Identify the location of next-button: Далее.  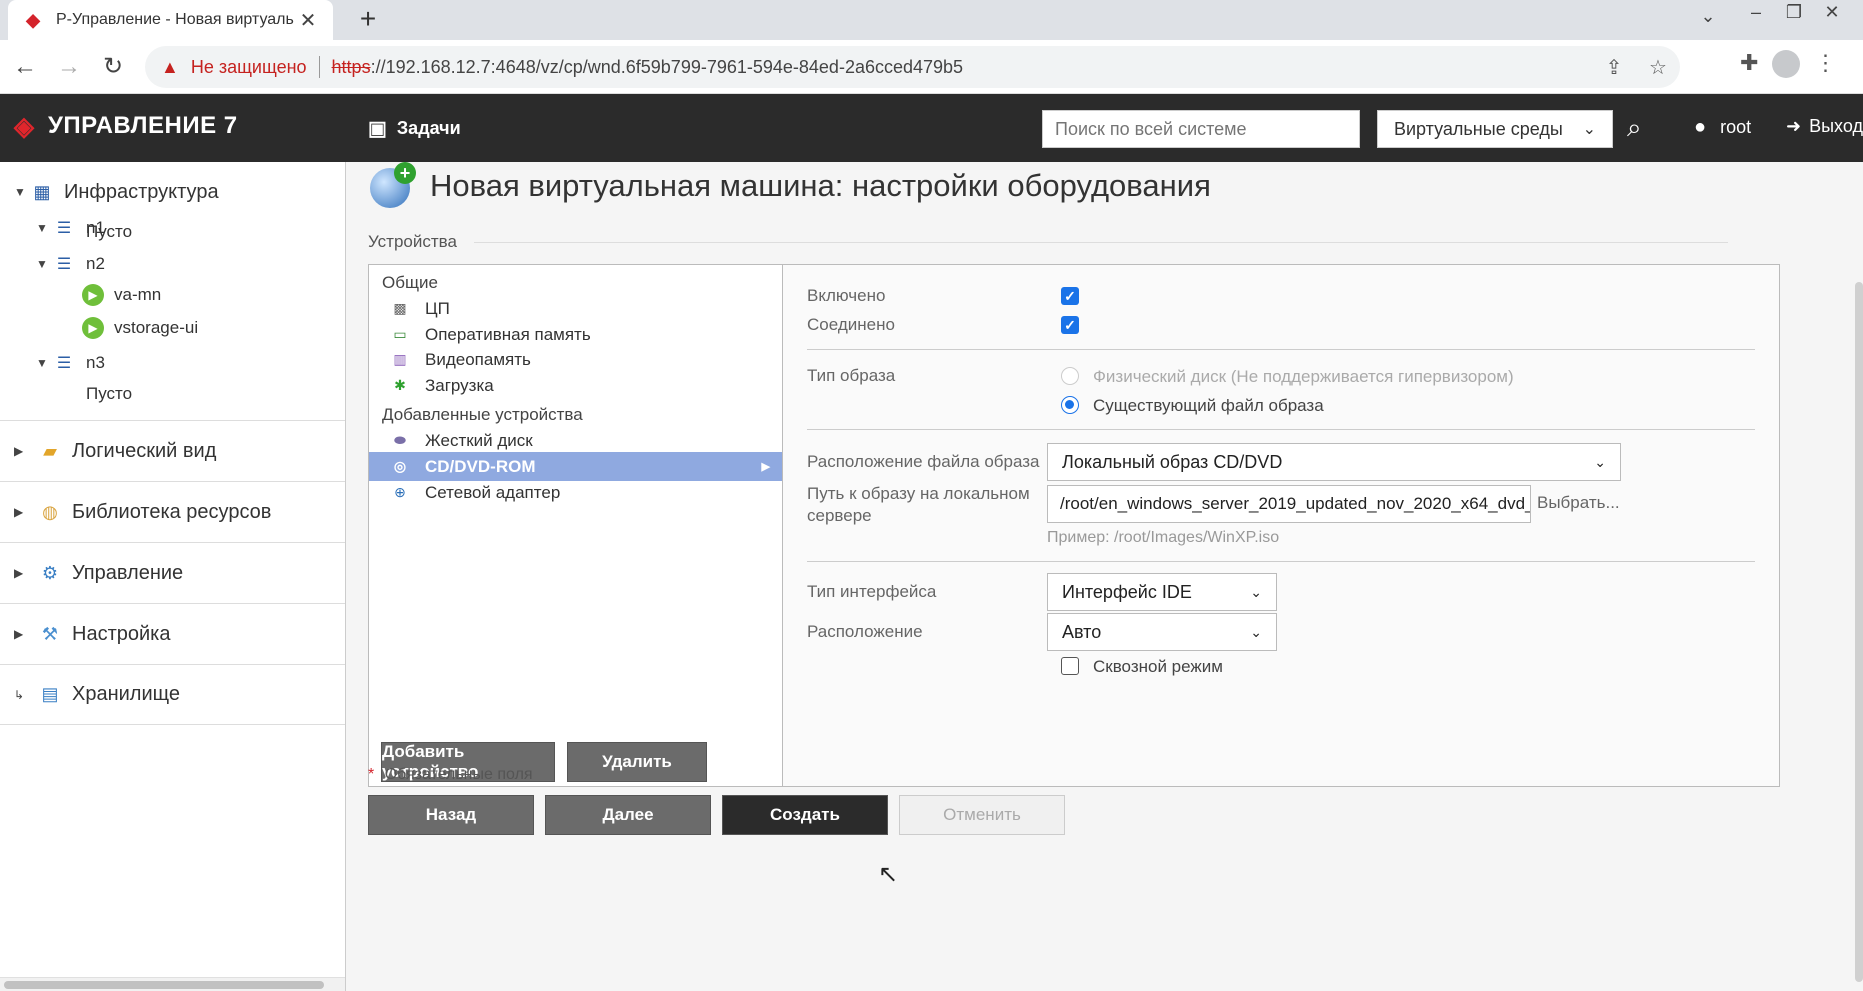
(628, 815).